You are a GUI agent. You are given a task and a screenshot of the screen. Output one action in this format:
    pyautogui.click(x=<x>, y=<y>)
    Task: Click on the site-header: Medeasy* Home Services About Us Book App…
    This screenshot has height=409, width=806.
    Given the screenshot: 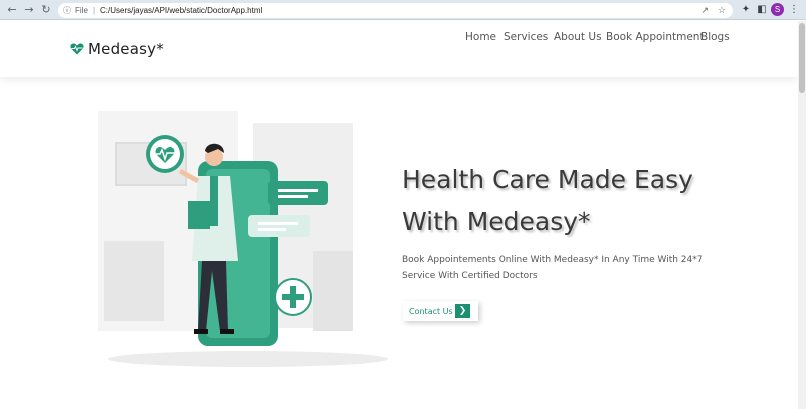 What is the action you would take?
    pyautogui.click(x=399, y=49)
    